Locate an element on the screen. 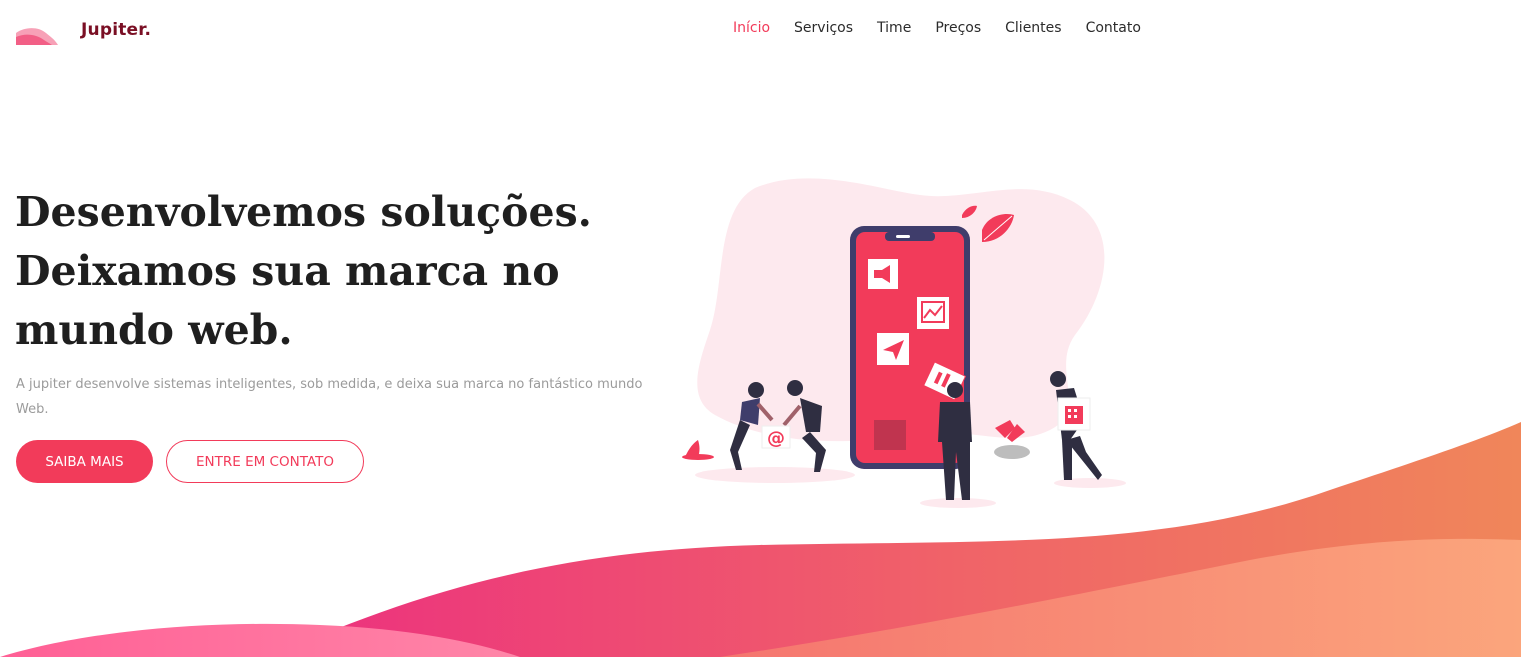 The image size is (1521, 657). nav-item-servicos: Serviços is located at coordinates (823, 28).